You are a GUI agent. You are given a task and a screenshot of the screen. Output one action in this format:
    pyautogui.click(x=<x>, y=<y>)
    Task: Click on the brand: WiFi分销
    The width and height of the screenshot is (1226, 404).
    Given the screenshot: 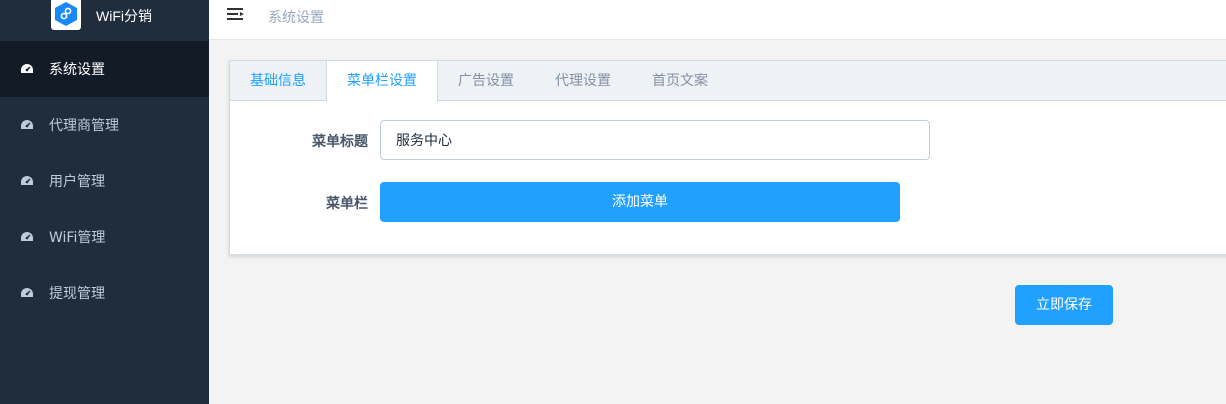 What is the action you would take?
    pyautogui.click(x=104, y=20)
    